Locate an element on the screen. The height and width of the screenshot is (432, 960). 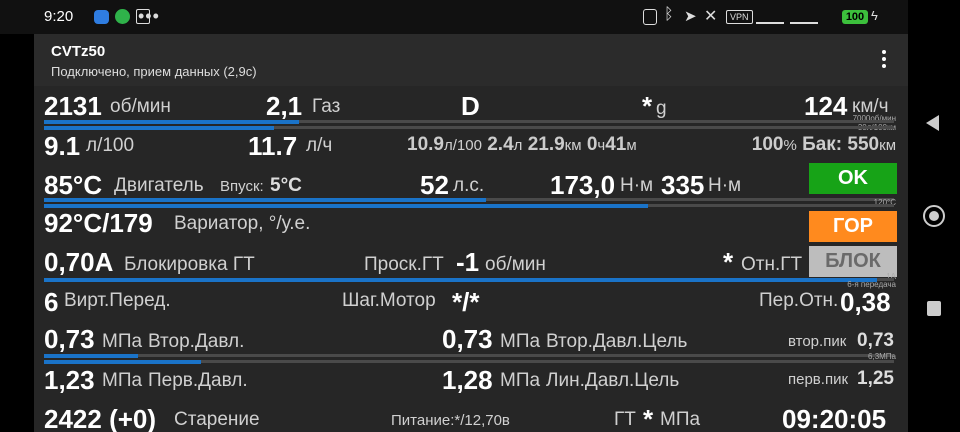
home-icon-dot is located at coordinates (934, 216).